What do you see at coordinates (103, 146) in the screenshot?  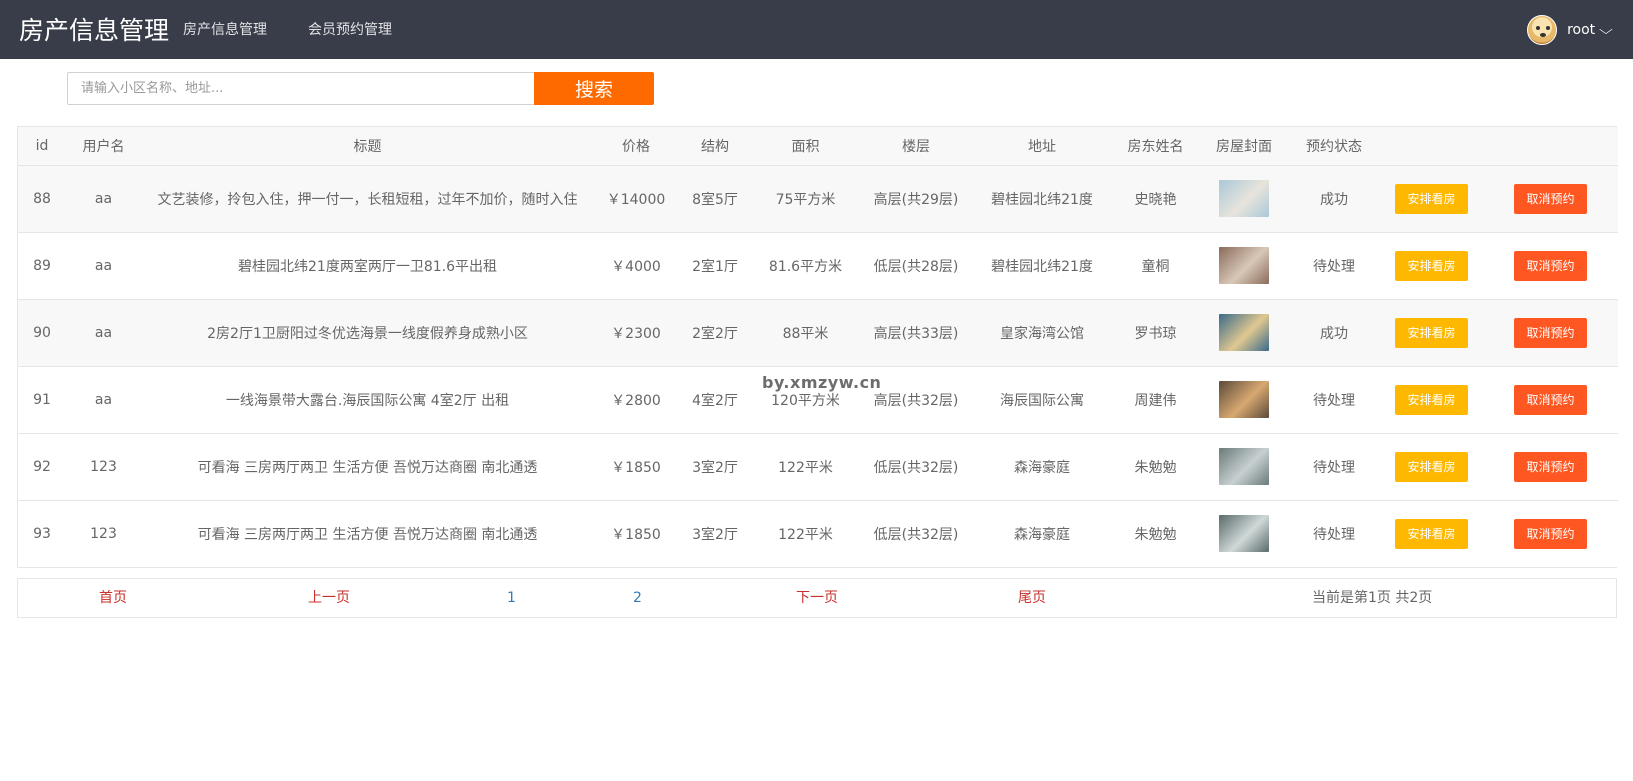 I see `column-header: 用户名` at bounding box center [103, 146].